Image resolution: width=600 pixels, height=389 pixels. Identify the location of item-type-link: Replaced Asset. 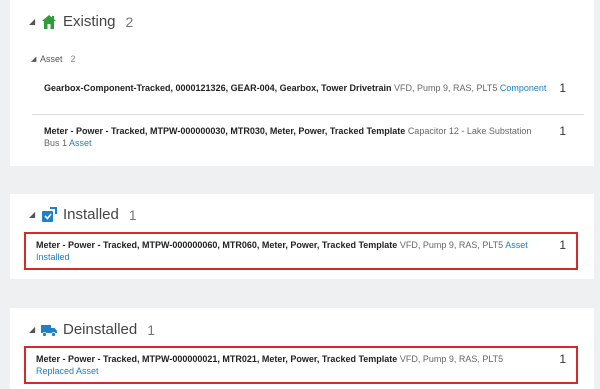
(67, 371).